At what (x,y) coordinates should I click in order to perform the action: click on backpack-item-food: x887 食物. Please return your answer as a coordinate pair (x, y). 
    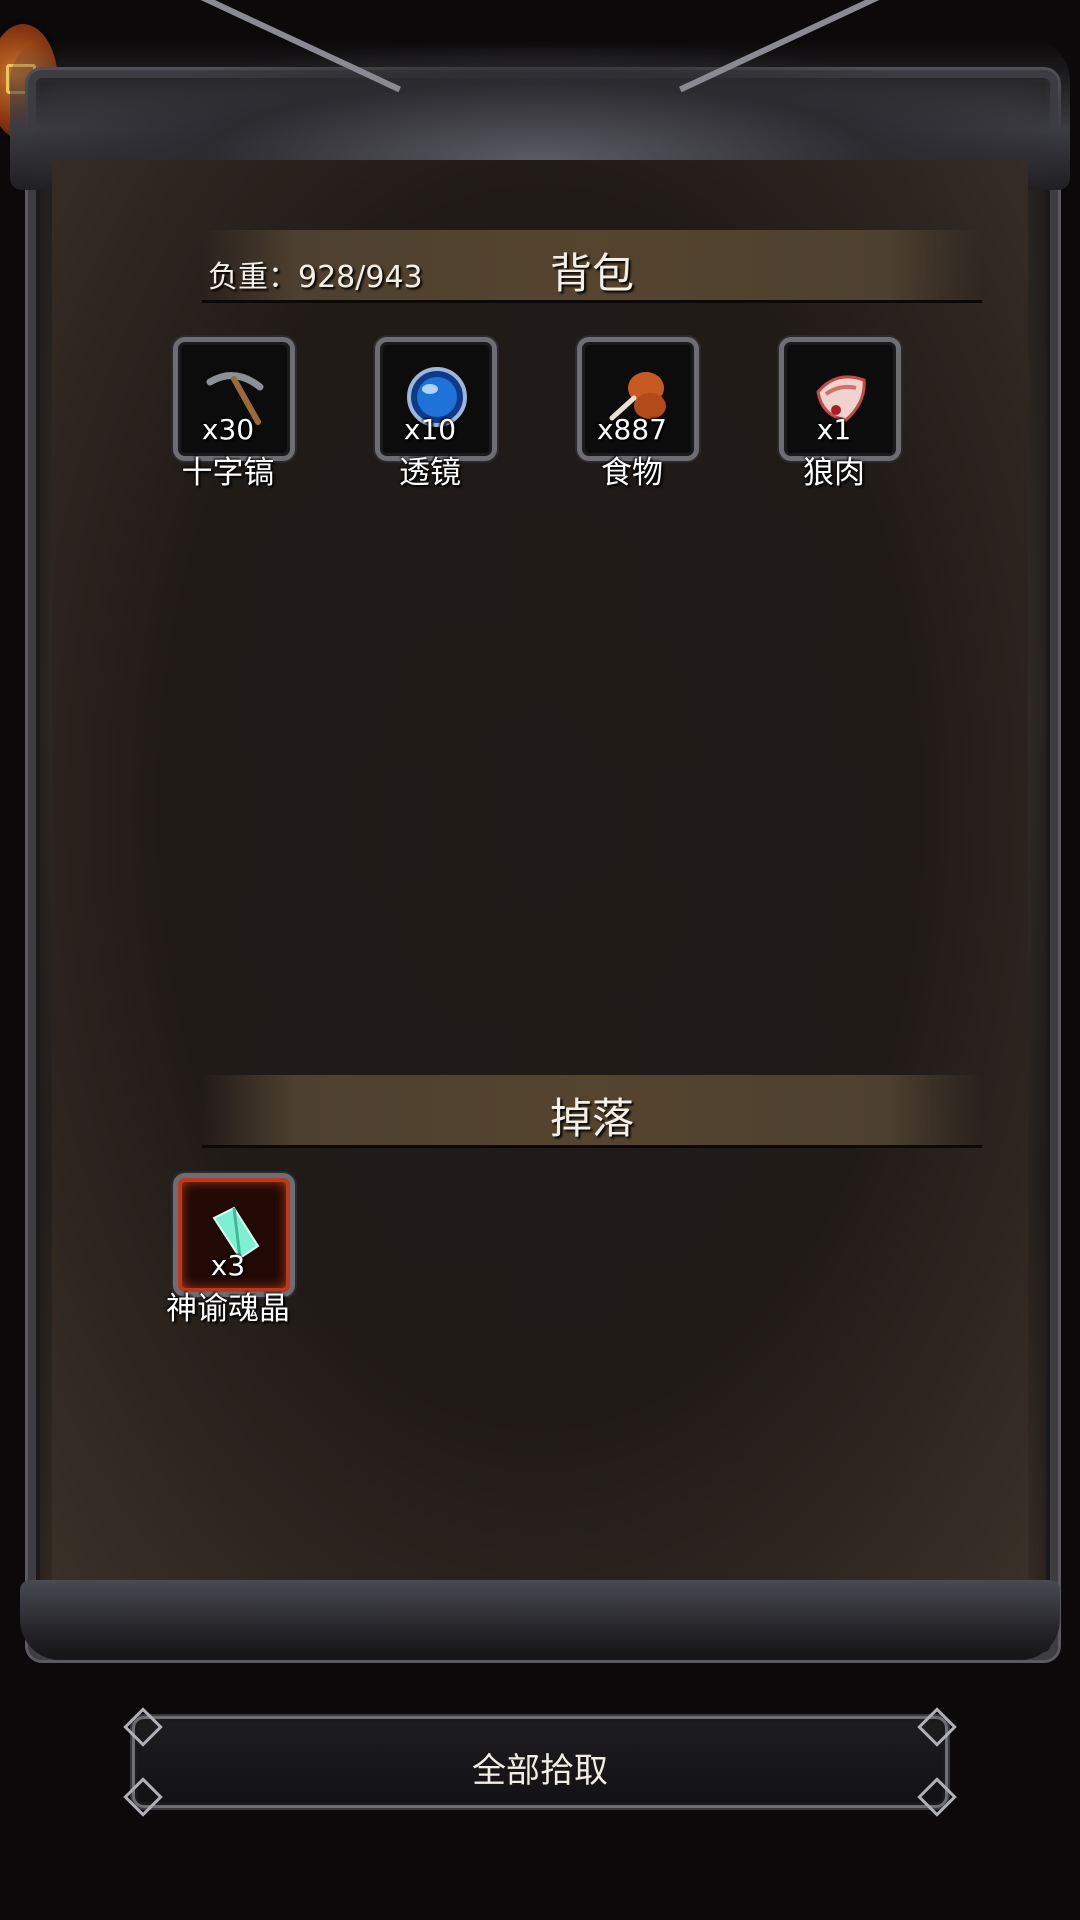
    Looking at the image, I should click on (632, 417).